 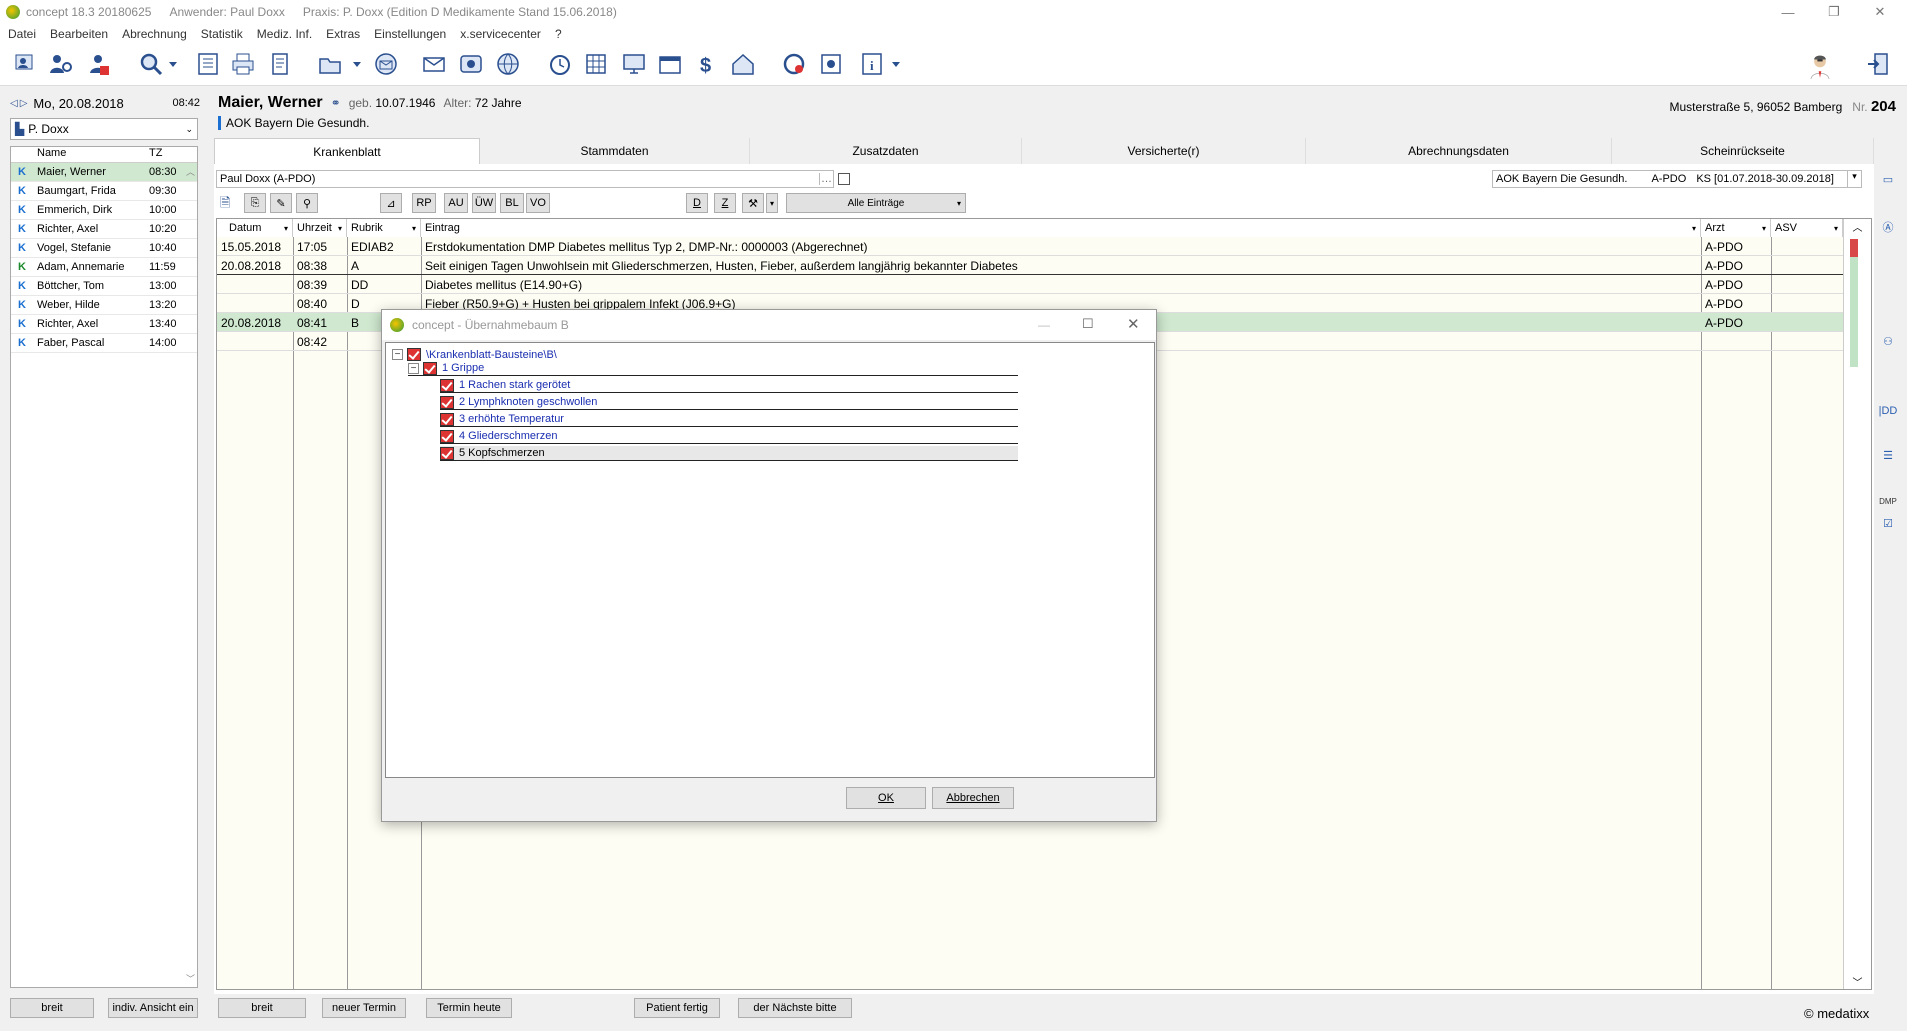 I want to click on vo-button: VO, so click(x=538, y=203).